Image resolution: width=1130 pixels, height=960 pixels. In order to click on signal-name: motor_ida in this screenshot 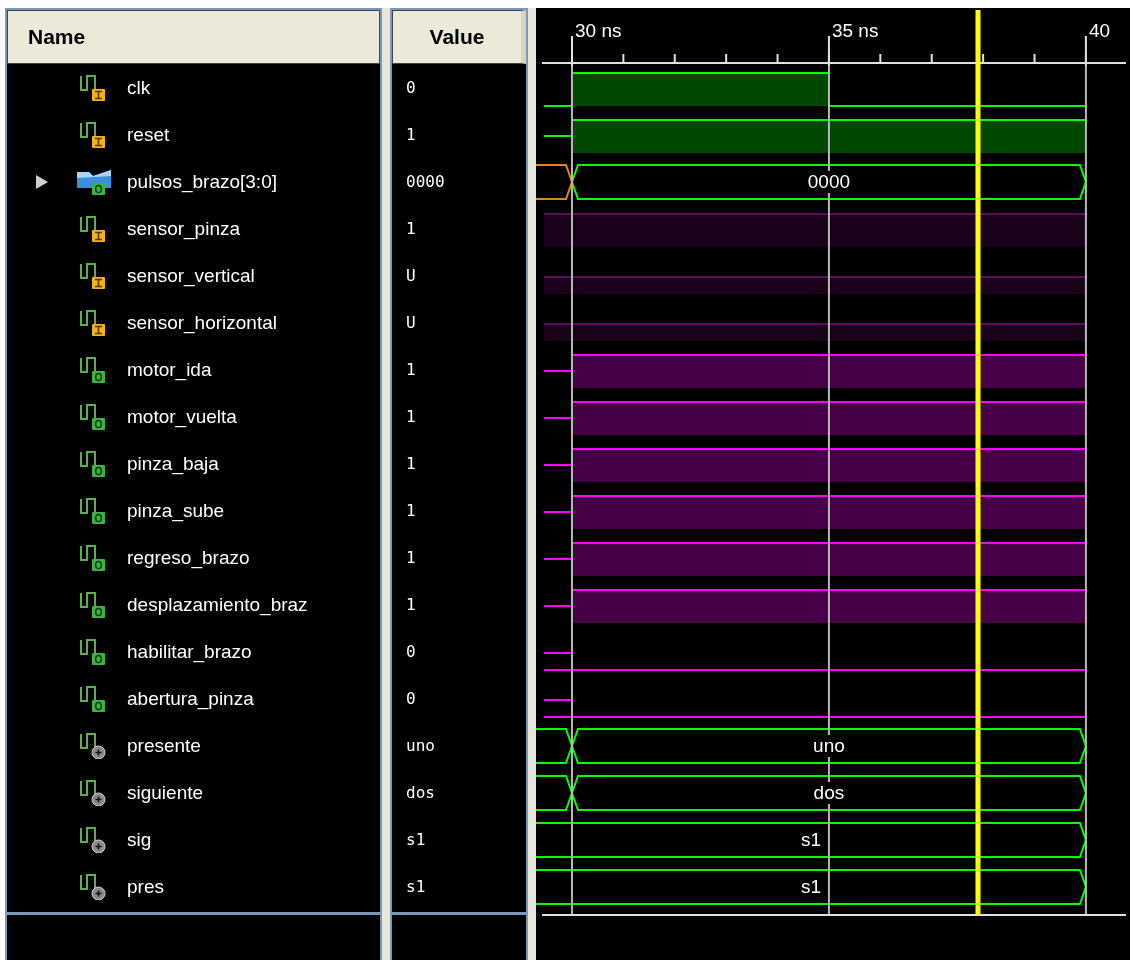, I will do `click(169, 369)`.